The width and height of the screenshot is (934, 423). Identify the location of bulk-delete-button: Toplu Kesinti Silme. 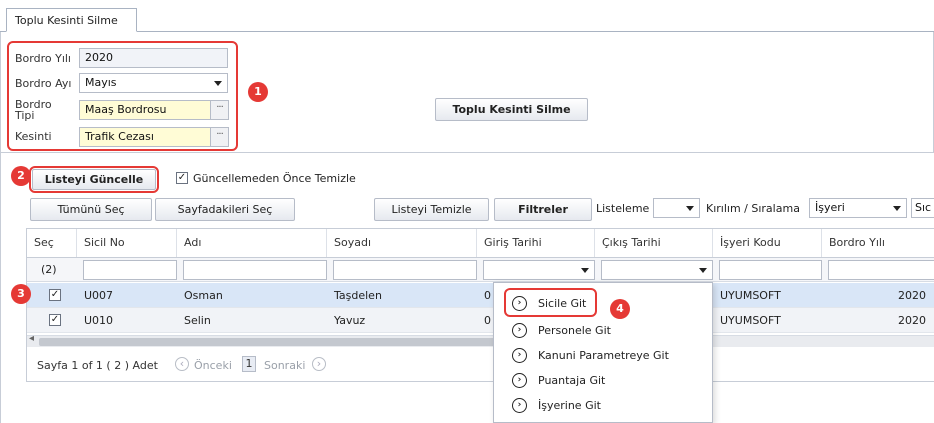
(511, 109).